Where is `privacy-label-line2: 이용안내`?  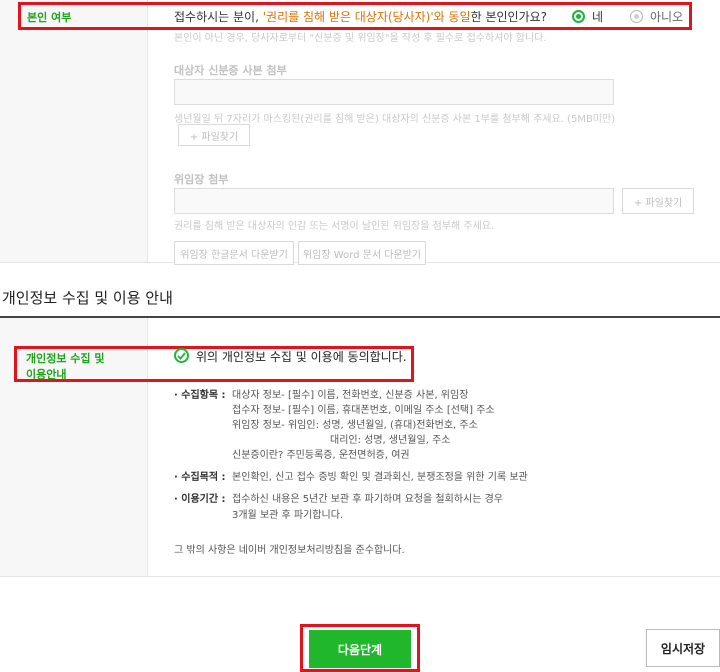 privacy-label-line2: 이용안내 is located at coordinates (46, 374).